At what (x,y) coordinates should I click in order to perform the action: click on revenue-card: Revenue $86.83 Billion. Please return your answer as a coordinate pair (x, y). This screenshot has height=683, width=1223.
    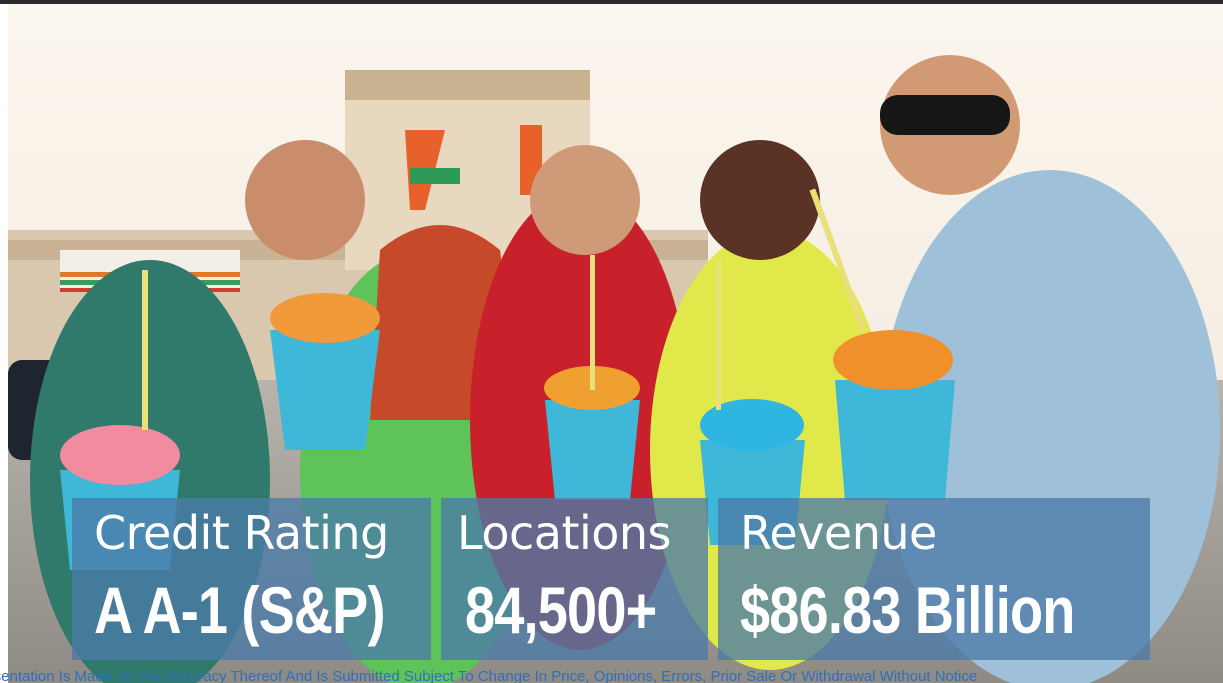
    Looking at the image, I should click on (934, 579).